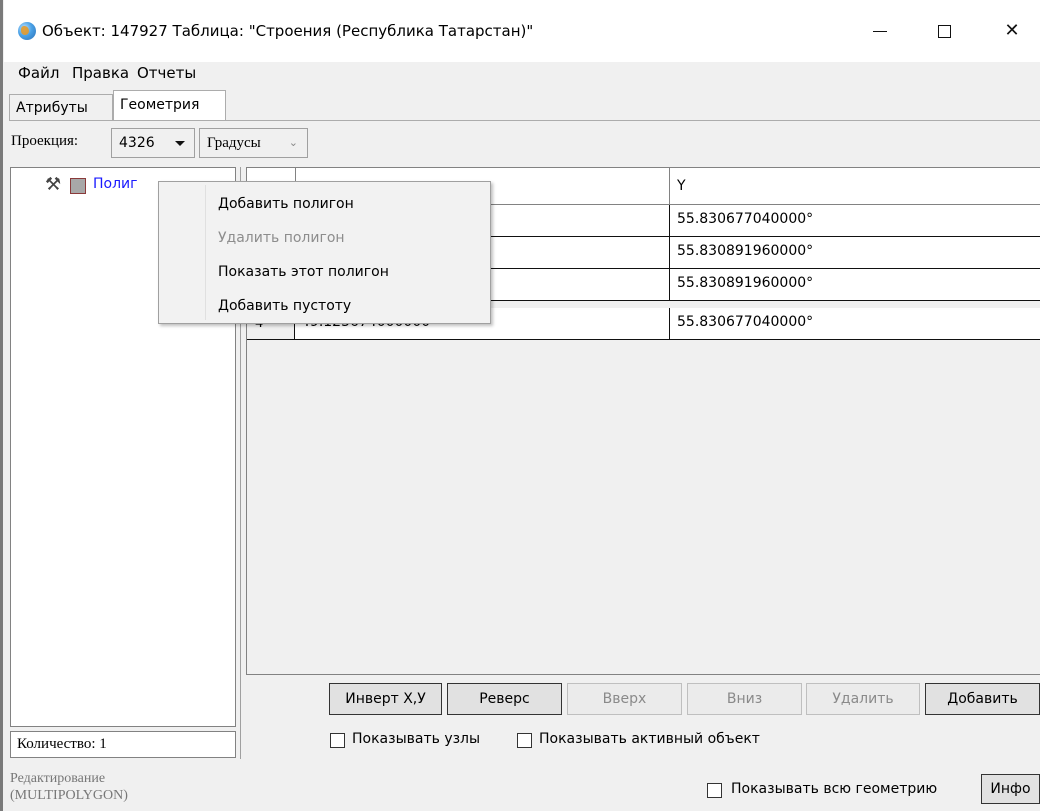  Describe the element at coordinates (1010, 789) in the screenshot. I see `info-button: Инфо` at that location.